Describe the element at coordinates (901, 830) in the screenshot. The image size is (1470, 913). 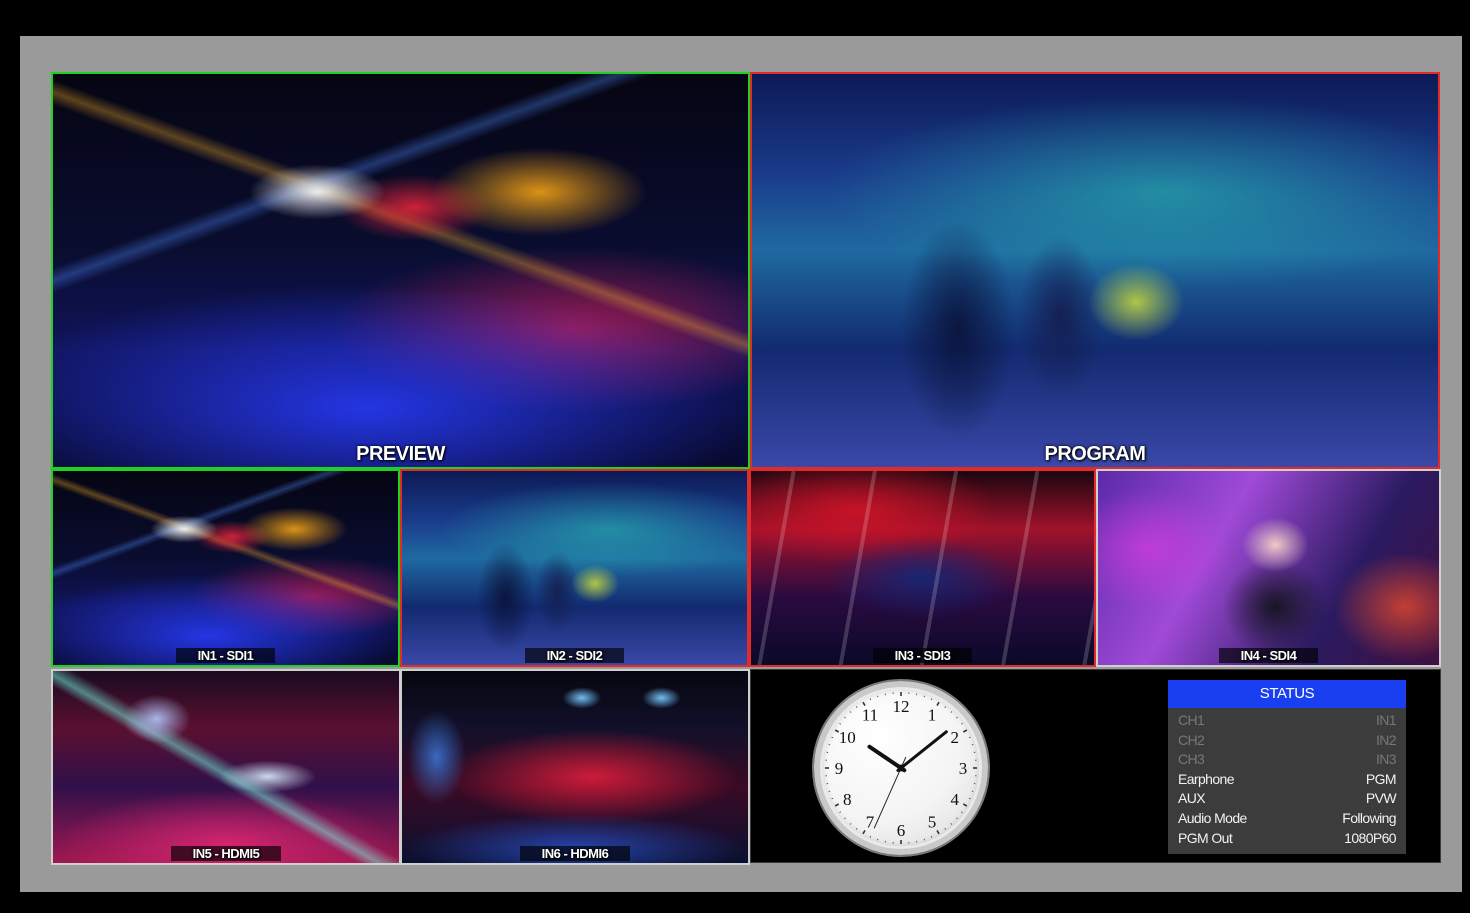
I see `clock-numeral: 6` at that location.